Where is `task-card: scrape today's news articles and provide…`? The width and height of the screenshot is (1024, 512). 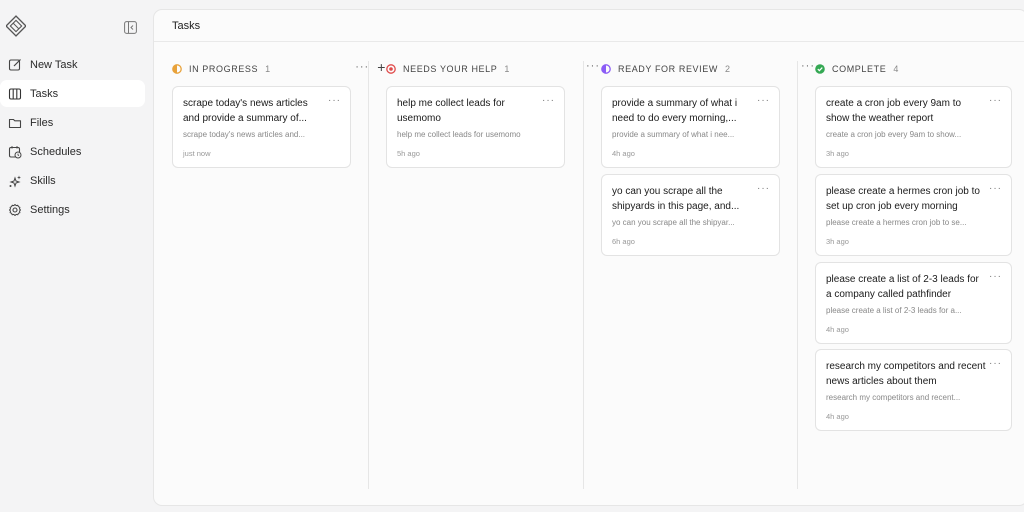 task-card: scrape today's news articles and provide… is located at coordinates (261, 127).